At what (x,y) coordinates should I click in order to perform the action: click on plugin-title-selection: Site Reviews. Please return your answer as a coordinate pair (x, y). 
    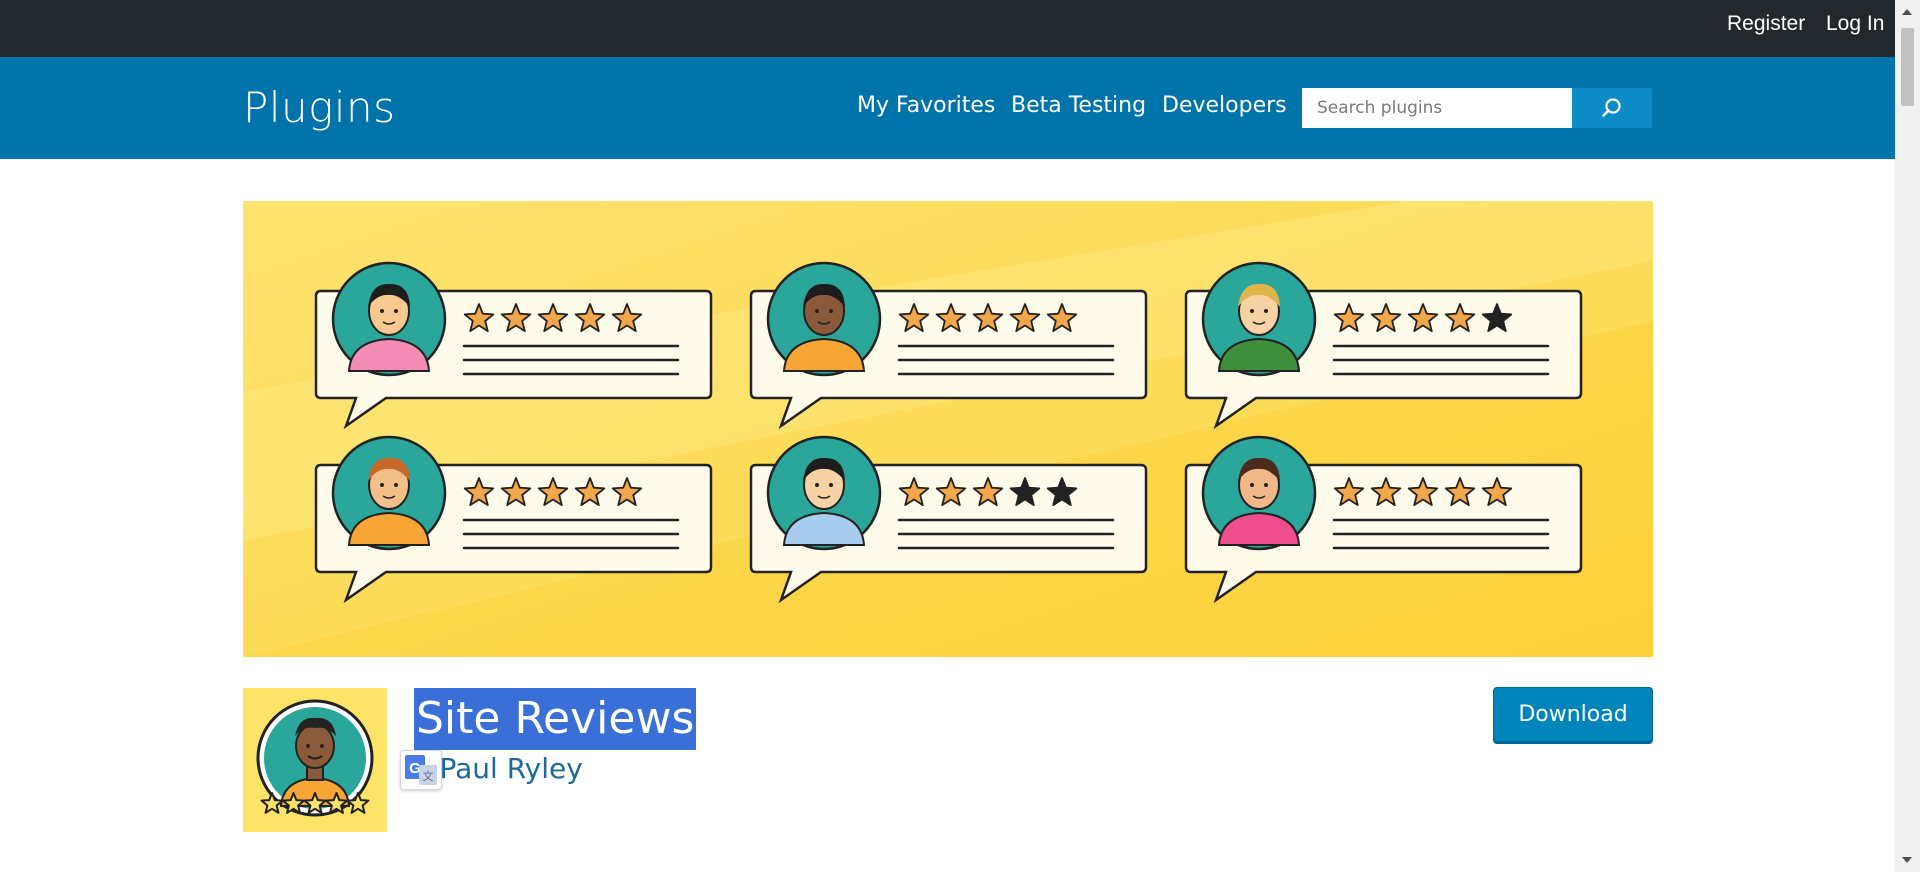
    Looking at the image, I should click on (555, 719).